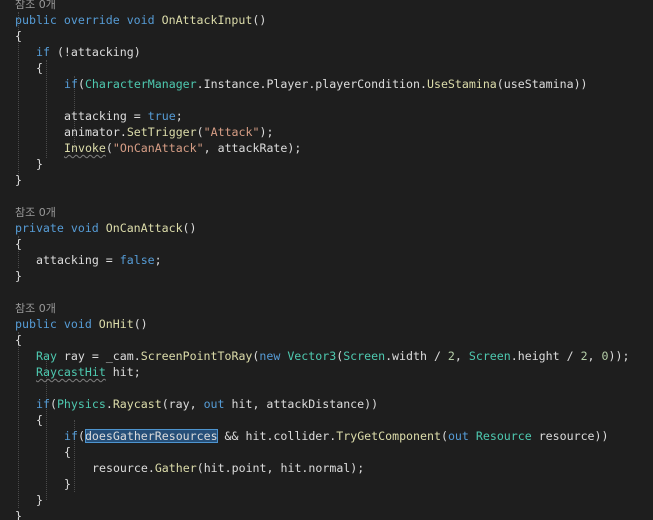  What do you see at coordinates (542, 84) in the screenshot?
I see `code-token: (useStamina))` at bounding box center [542, 84].